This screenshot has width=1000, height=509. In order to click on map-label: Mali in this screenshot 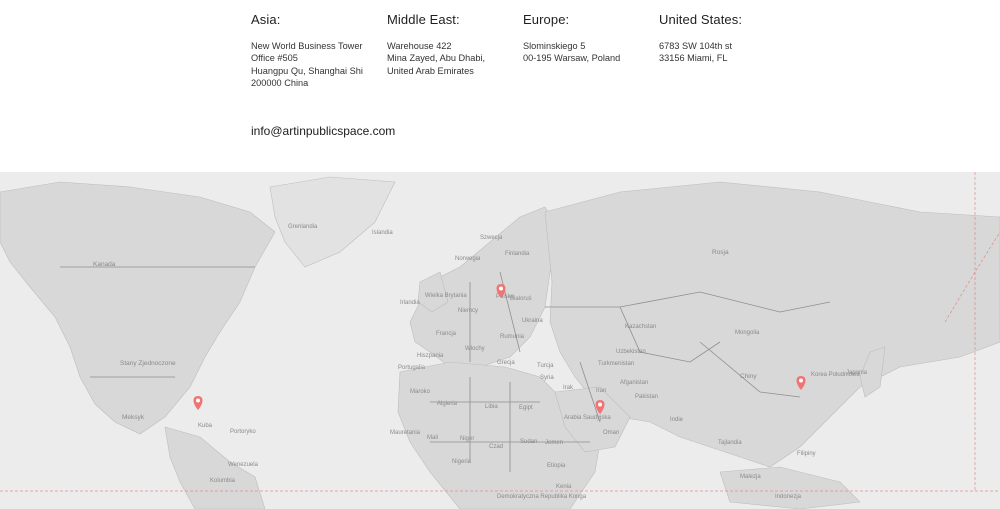, I will do `click(432, 438)`.